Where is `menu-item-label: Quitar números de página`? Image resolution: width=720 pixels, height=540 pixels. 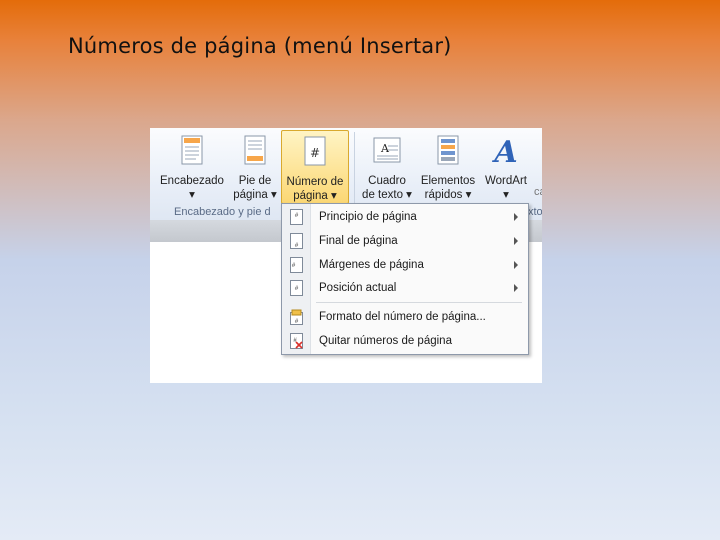 menu-item-label: Quitar números de página is located at coordinates (385, 341).